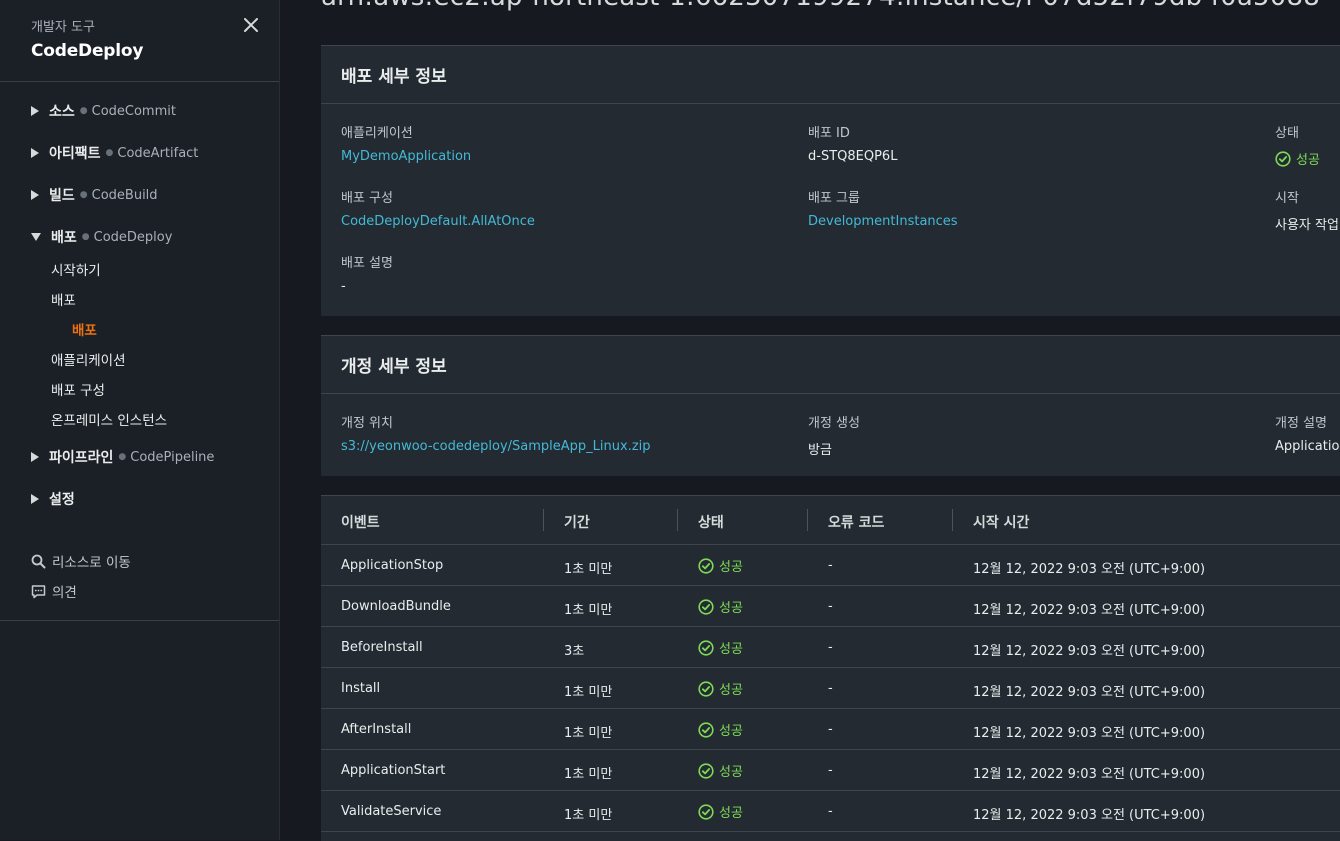 The width and height of the screenshot is (1340, 841). What do you see at coordinates (830, 365) in the screenshot?
I see `panel-heading: 개정 세부 정보` at bounding box center [830, 365].